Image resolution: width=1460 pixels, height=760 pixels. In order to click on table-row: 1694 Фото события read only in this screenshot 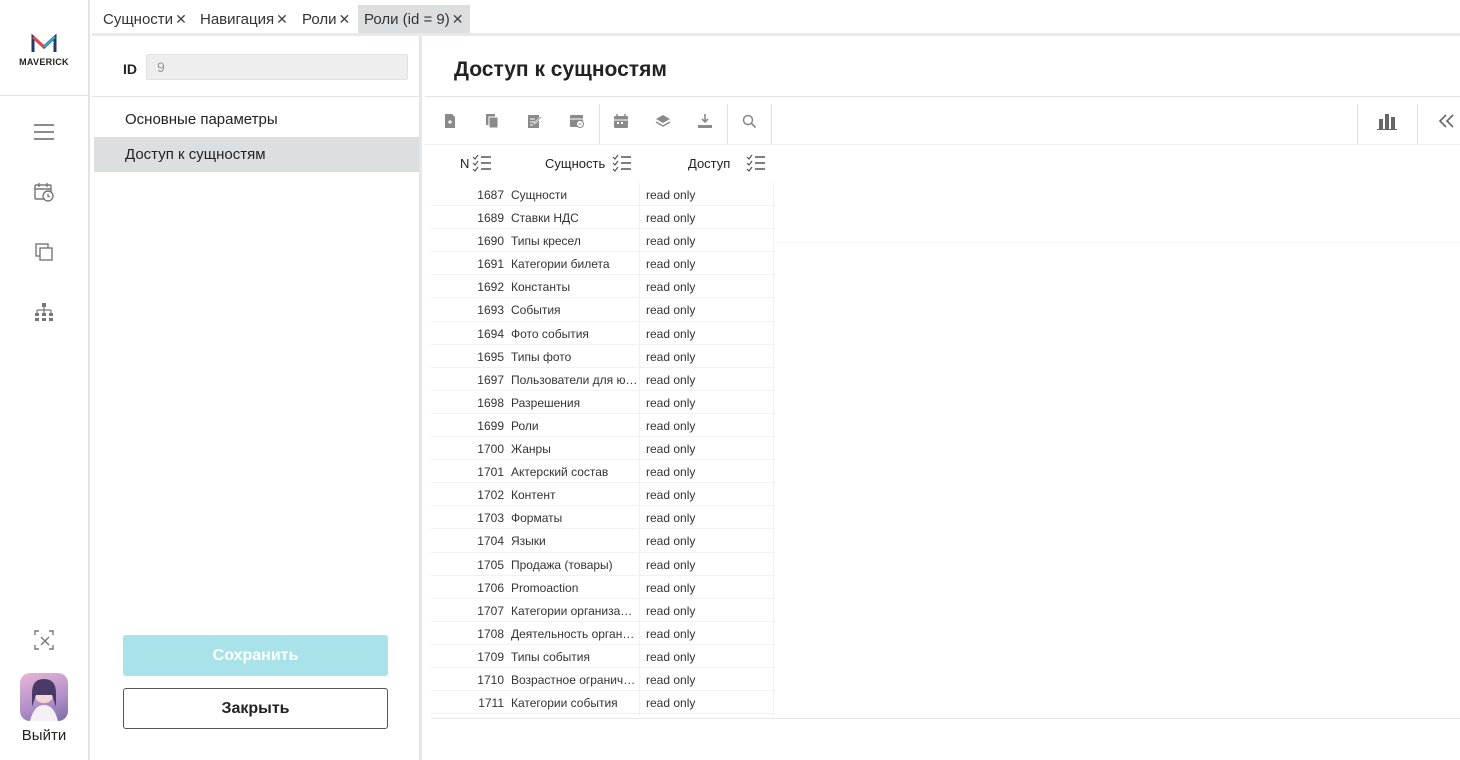, I will do `click(603, 333)`.